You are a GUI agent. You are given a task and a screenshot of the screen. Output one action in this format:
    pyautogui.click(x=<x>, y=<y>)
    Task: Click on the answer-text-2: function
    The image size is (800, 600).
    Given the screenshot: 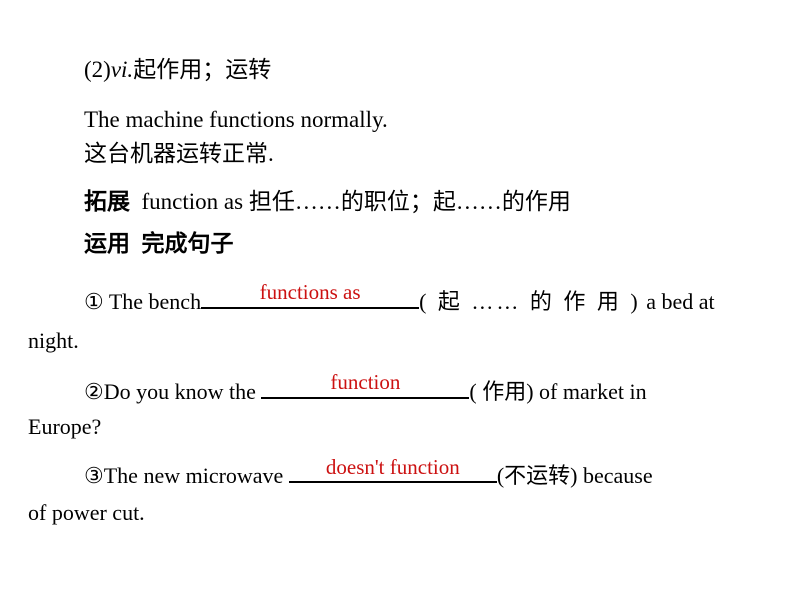 What is the action you would take?
    pyautogui.click(x=365, y=382)
    